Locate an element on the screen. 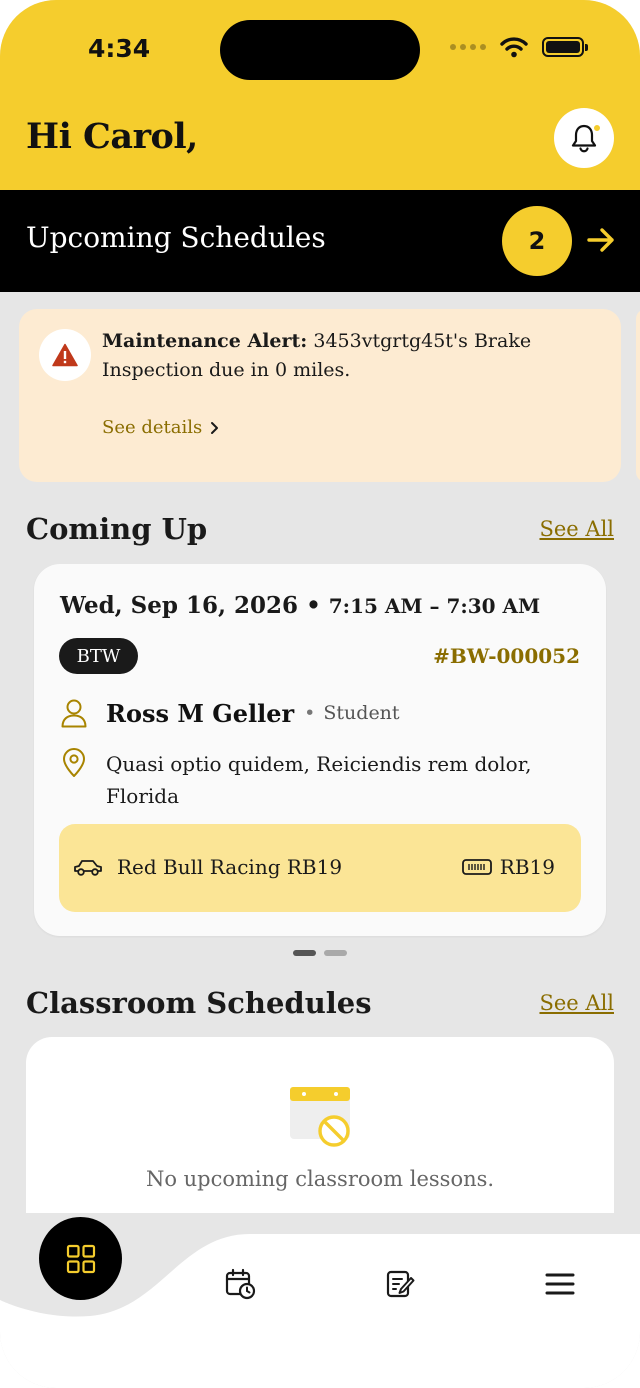  battery-icon is located at coordinates (565, 47).